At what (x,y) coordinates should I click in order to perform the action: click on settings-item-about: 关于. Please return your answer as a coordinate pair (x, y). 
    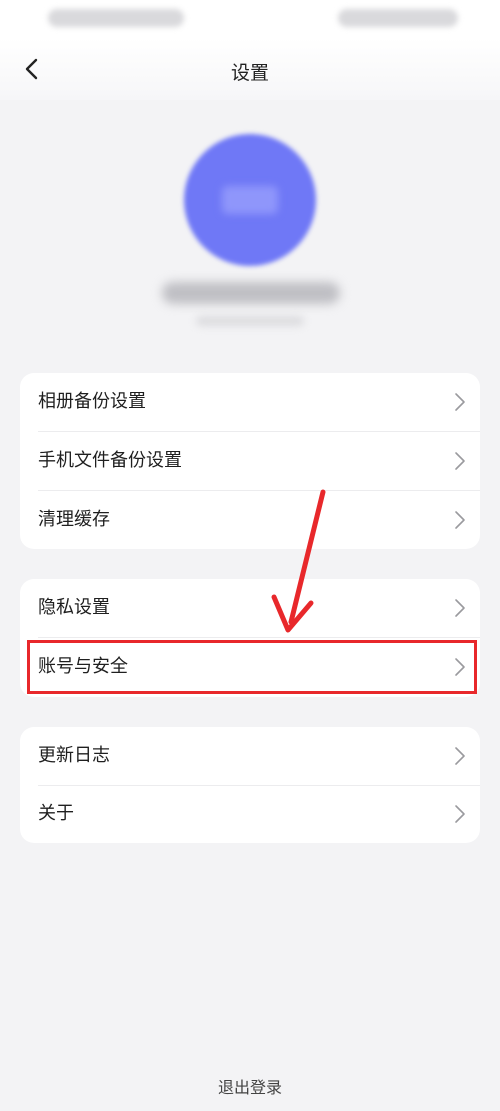
    Looking at the image, I should click on (250, 814).